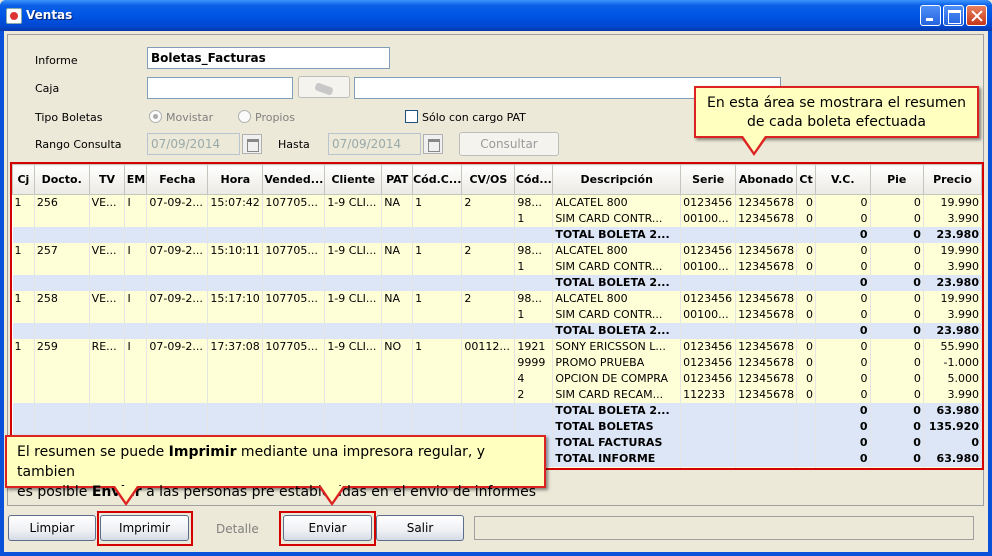  What do you see at coordinates (930, 15) in the screenshot?
I see `minimize-button` at bounding box center [930, 15].